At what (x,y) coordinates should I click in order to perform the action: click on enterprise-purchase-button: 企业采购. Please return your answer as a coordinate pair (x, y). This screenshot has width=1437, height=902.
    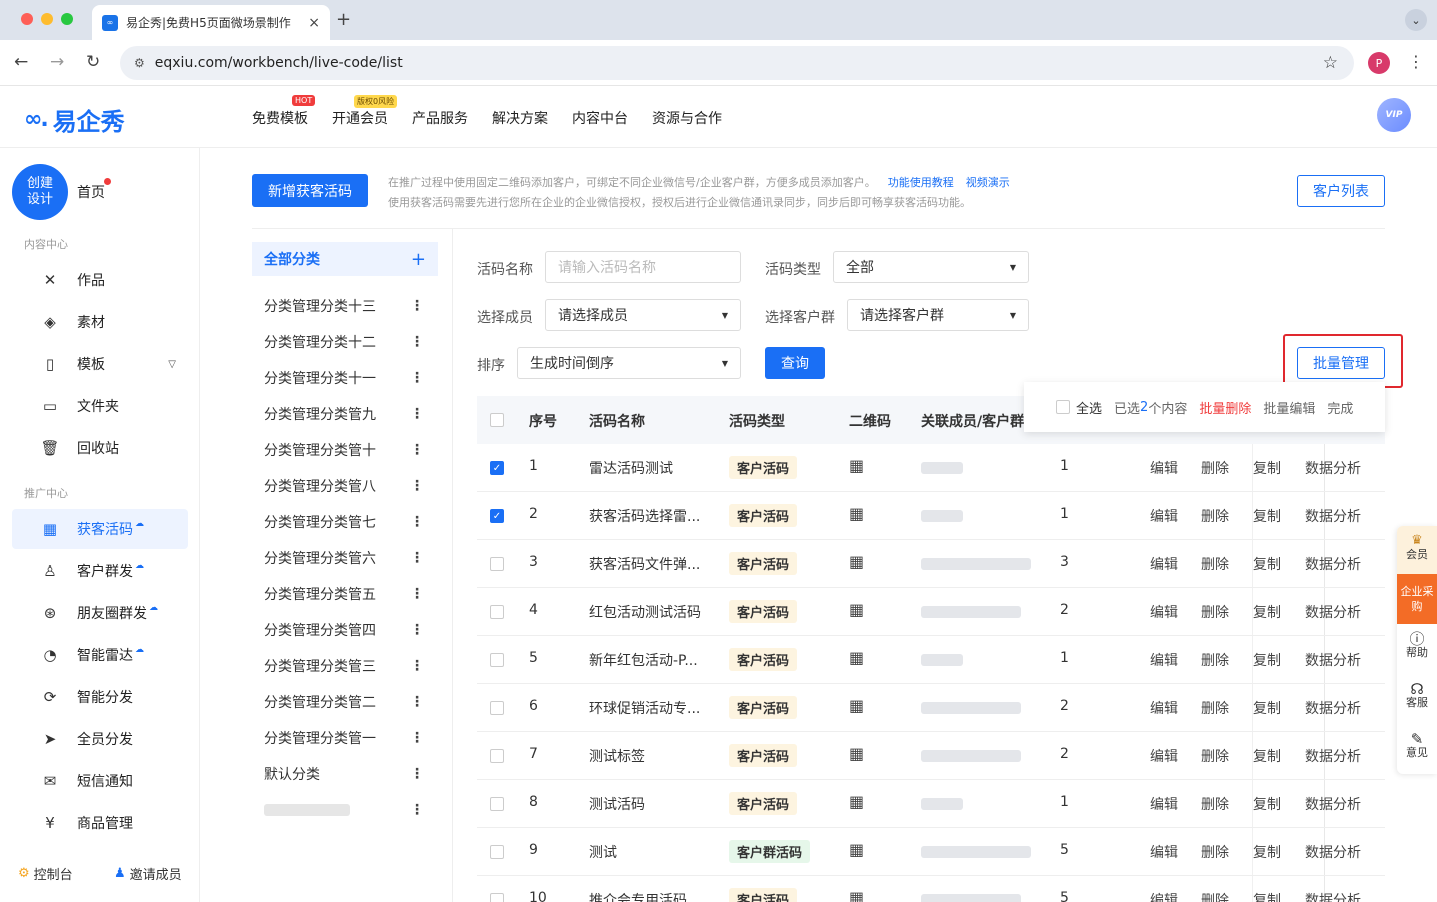
    Looking at the image, I should click on (1417, 599).